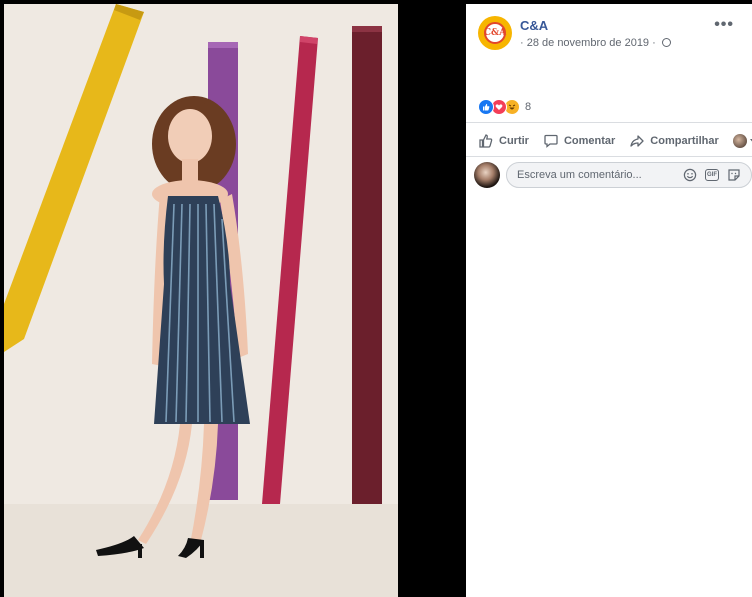  Describe the element at coordinates (504, 107) in the screenshot. I see `reactions-summary: 8` at that location.